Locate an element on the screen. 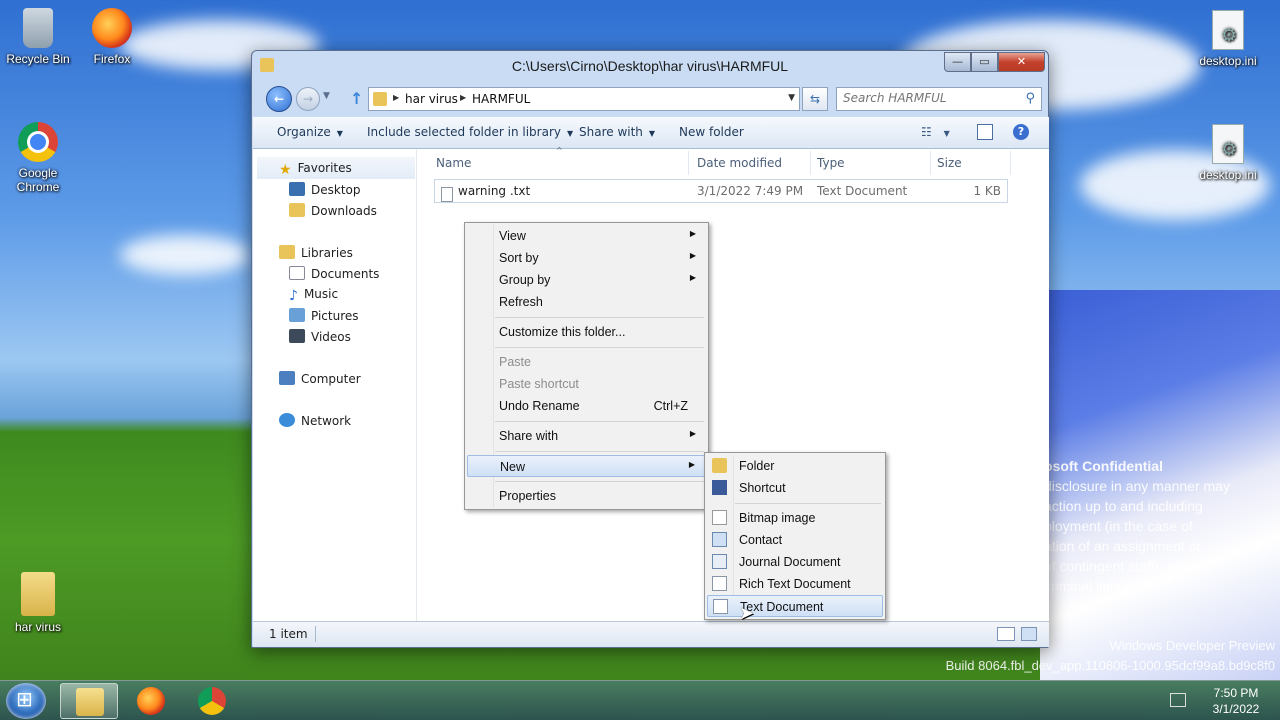 The image size is (1280, 720). file-name: warning .txt is located at coordinates (494, 191).